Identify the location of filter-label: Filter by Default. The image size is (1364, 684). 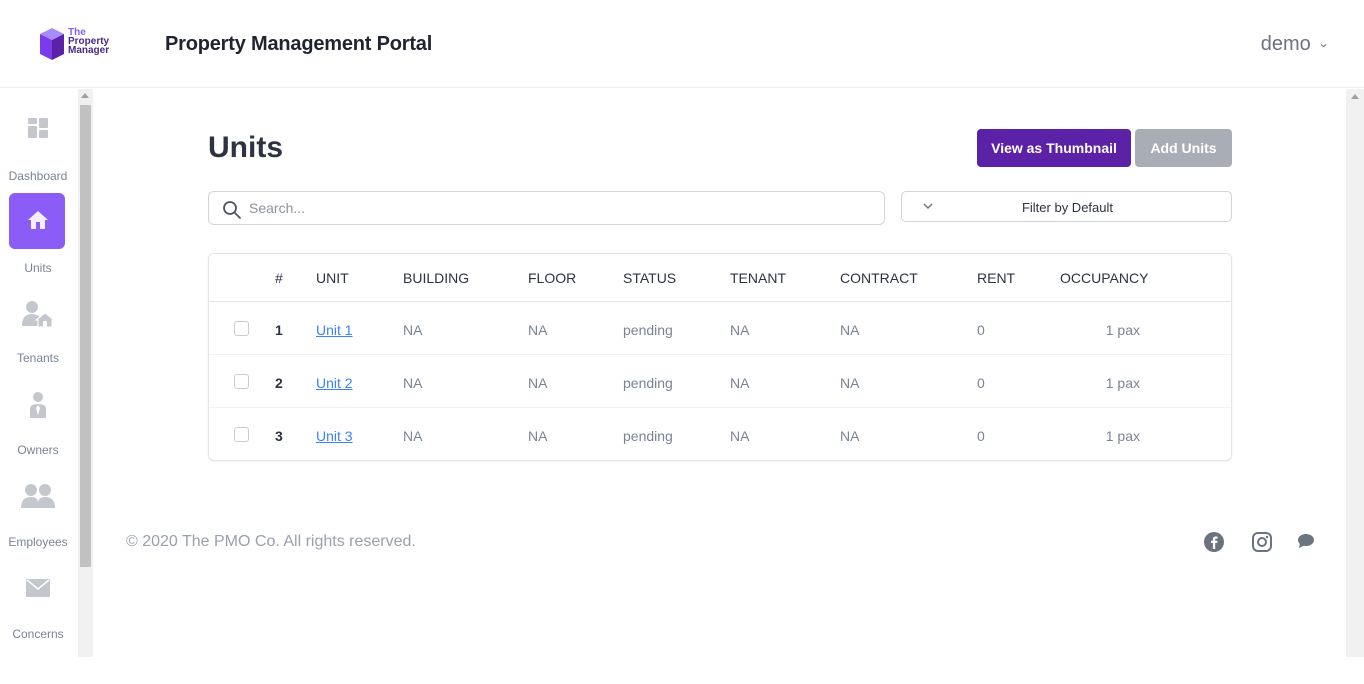
(1067, 207).